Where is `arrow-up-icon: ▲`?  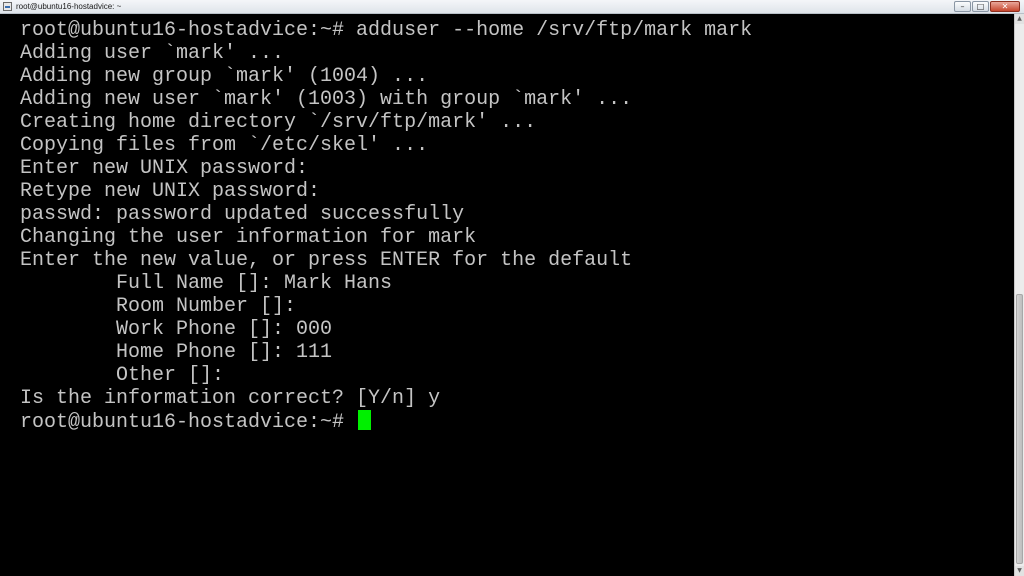 arrow-up-icon: ▲ is located at coordinates (1019, 19).